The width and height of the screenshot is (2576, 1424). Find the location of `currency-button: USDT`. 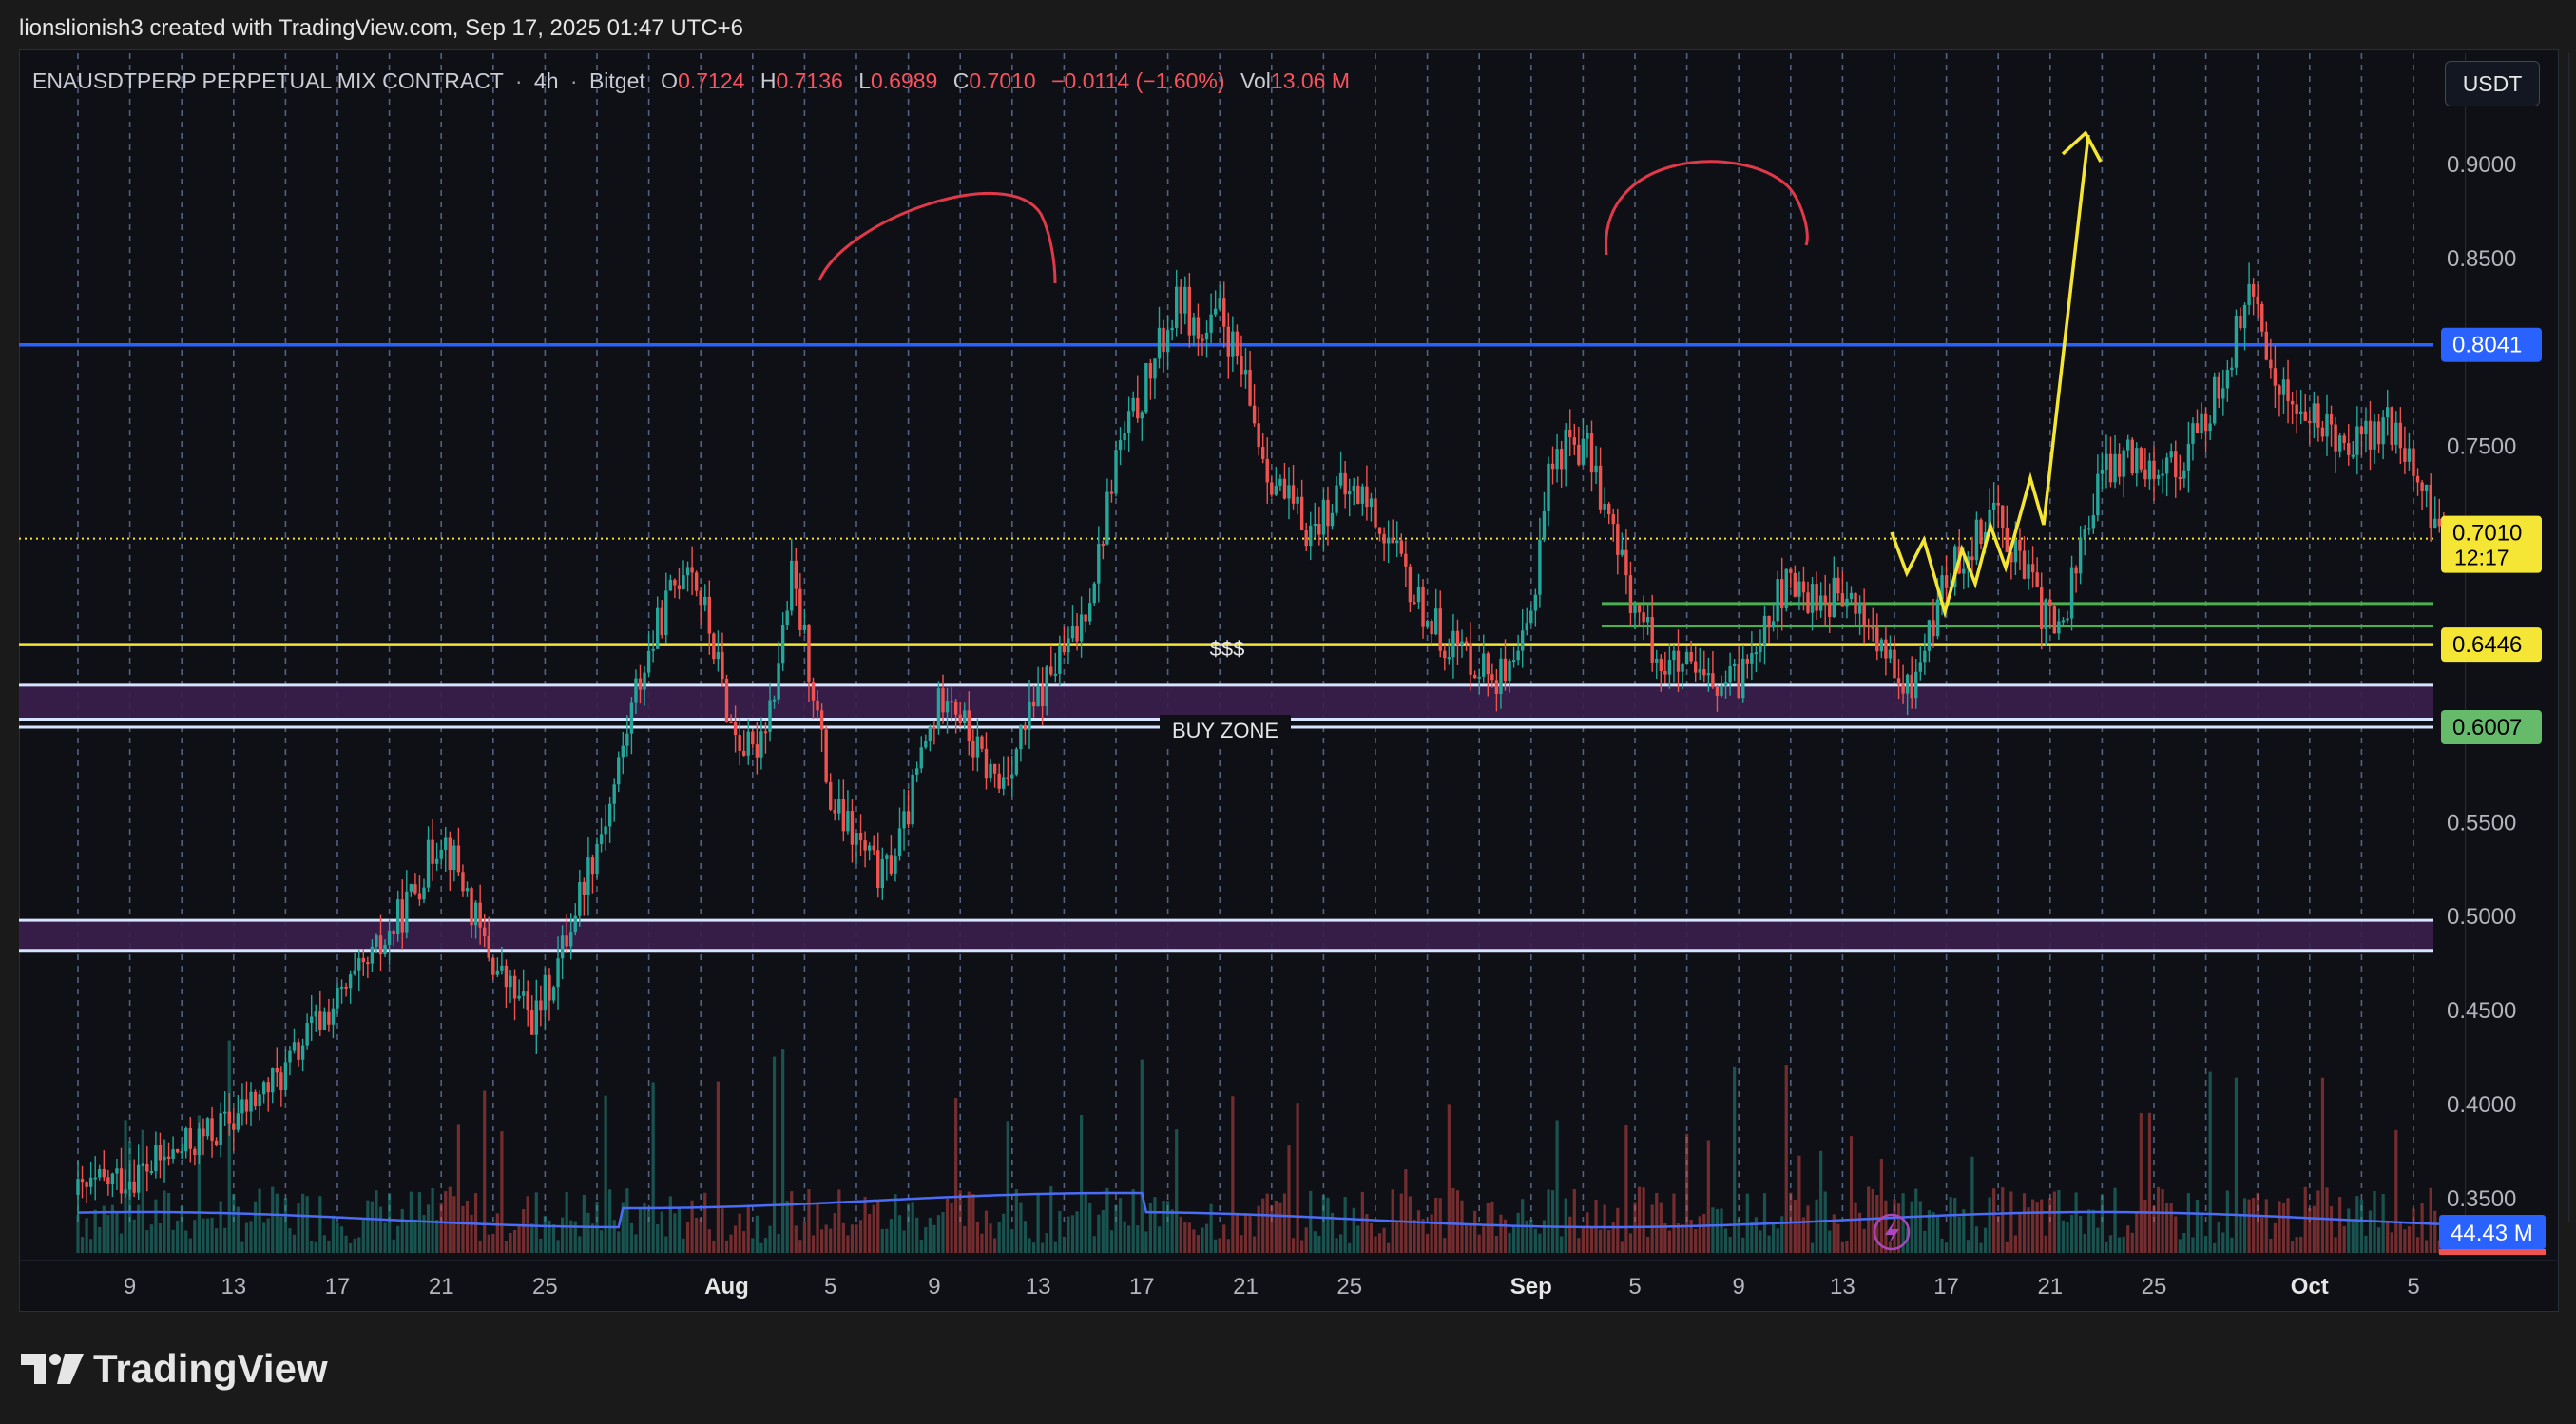

currency-button: USDT is located at coordinates (2492, 83).